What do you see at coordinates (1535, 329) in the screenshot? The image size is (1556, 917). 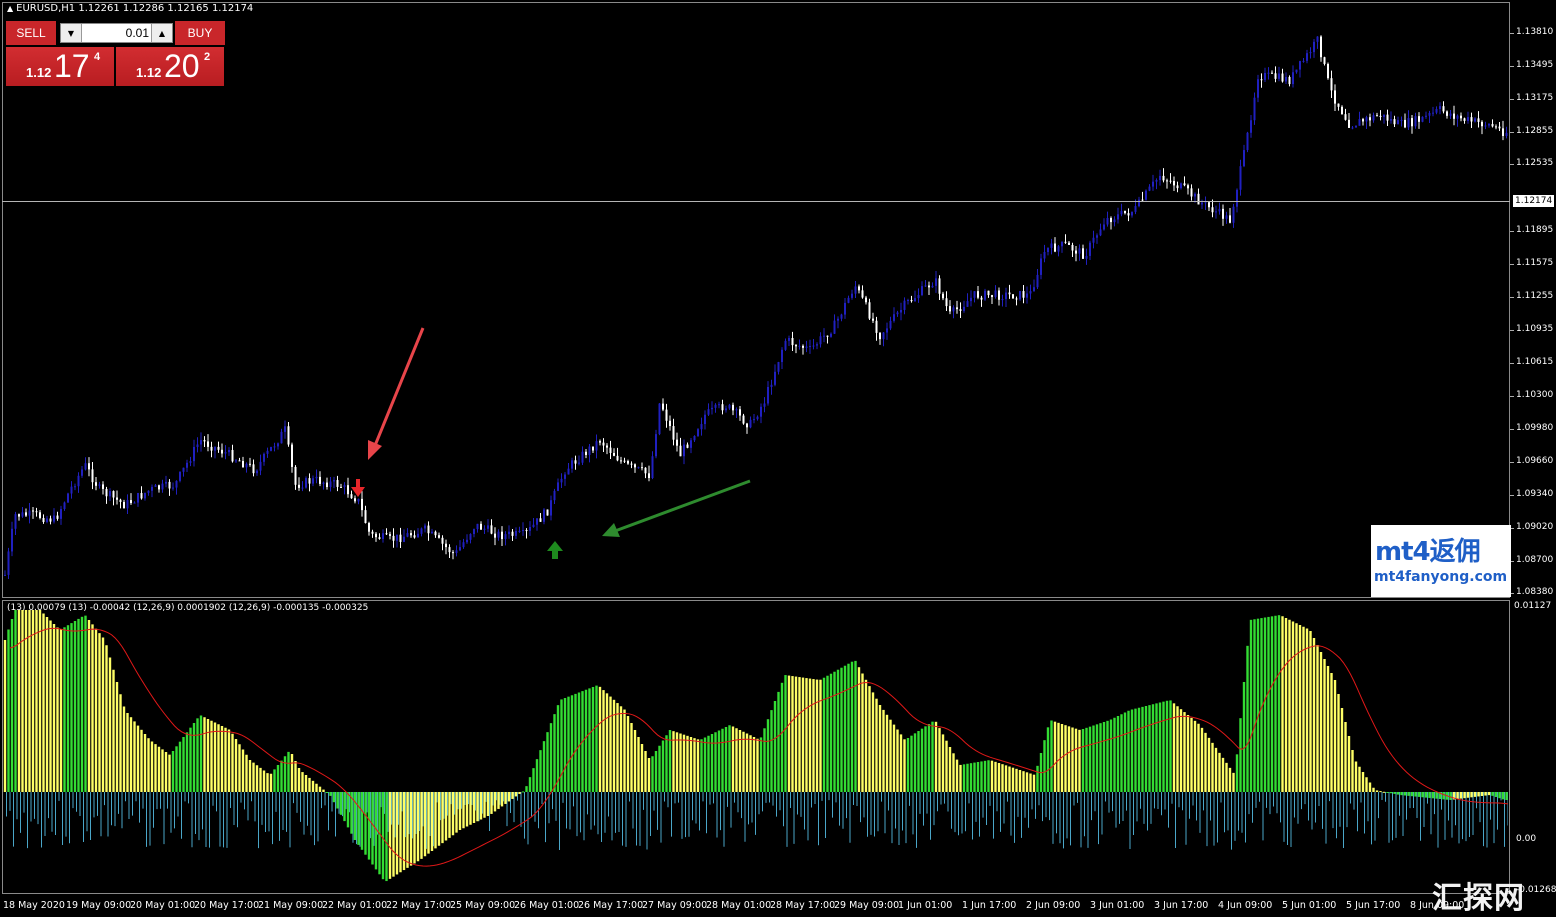 I see `price-tick: 1.10935` at bounding box center [1535, 329].